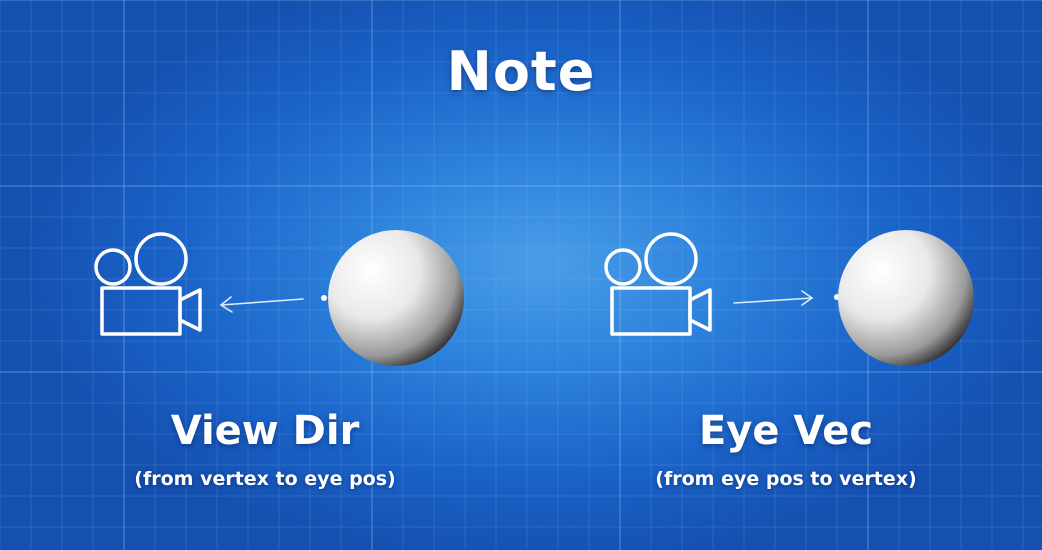 The height and width of the screenshot is (550, 1042). Describe the element at coordinates (786, 479) in the screenshot. I see `eye-vec-sublabel: (from eye pos to vertex)` at that location.